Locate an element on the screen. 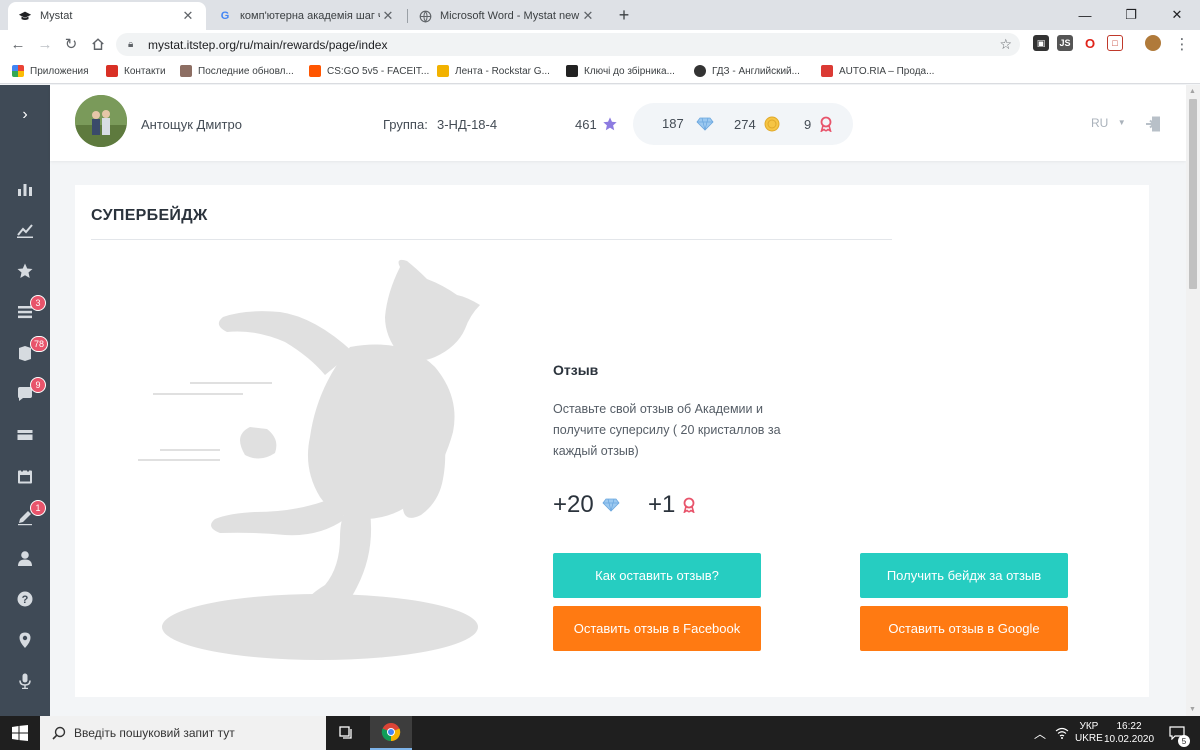 The height and width of the screenshot is (750, 1200). car-icon is located at coordinates (827, 71).